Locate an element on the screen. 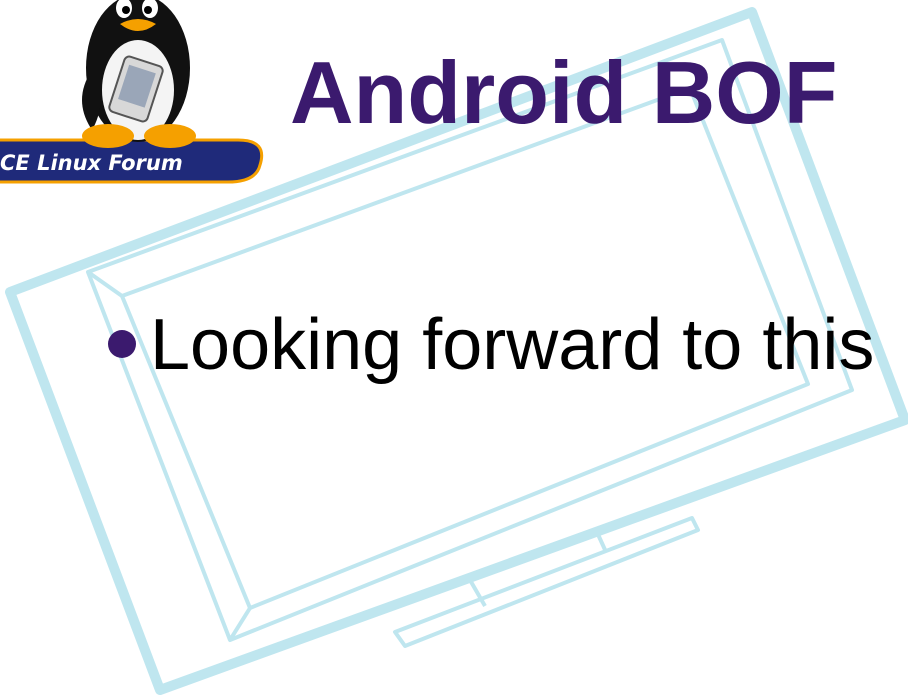 This screenshot has height=698, width=908. logo-text: CE Linux Forum is located at coordinates (91, 163).